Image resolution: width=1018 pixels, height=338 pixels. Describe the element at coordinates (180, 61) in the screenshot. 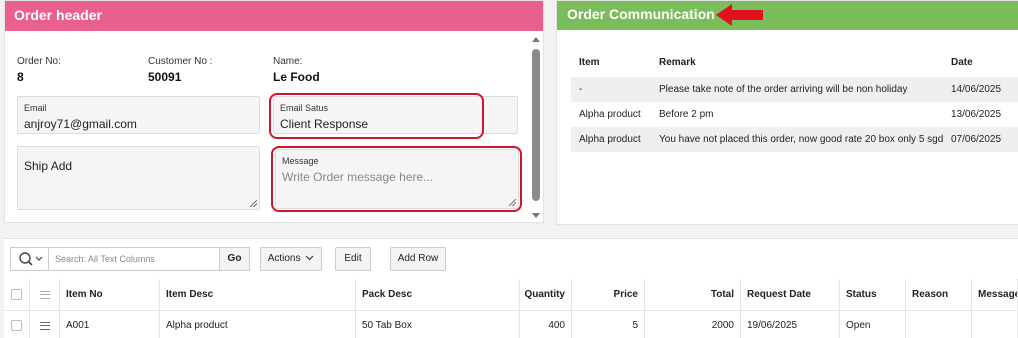

I see `customer-no-label: Customer No :` at that location.